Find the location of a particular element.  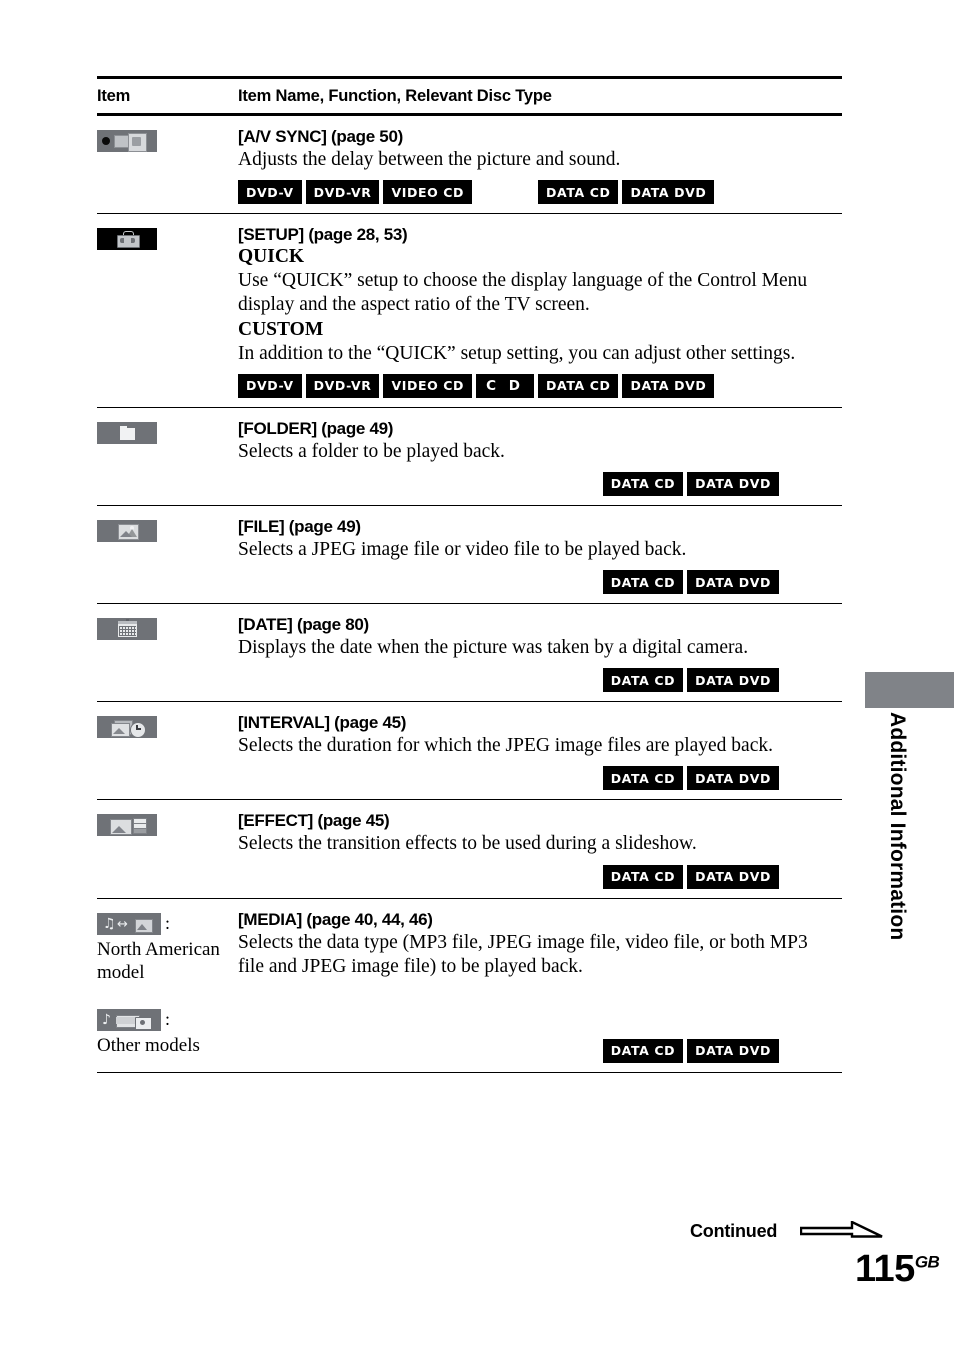

disc-type-badges: DVD-V DVD-VR VIDEO CD DATA CD DATA DVD is located at coordinates (540, 192).